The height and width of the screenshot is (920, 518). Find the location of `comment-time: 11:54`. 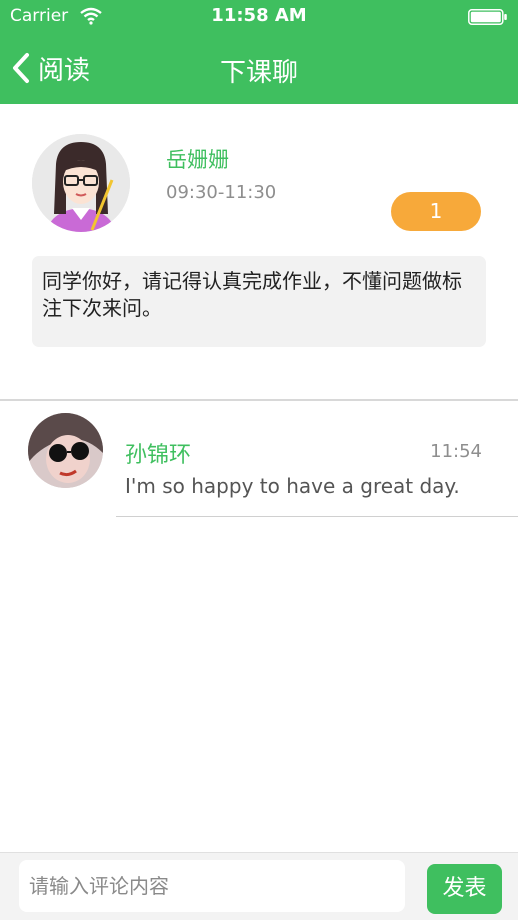

comment-time: 11:54 is located at coordinates (456, 451).